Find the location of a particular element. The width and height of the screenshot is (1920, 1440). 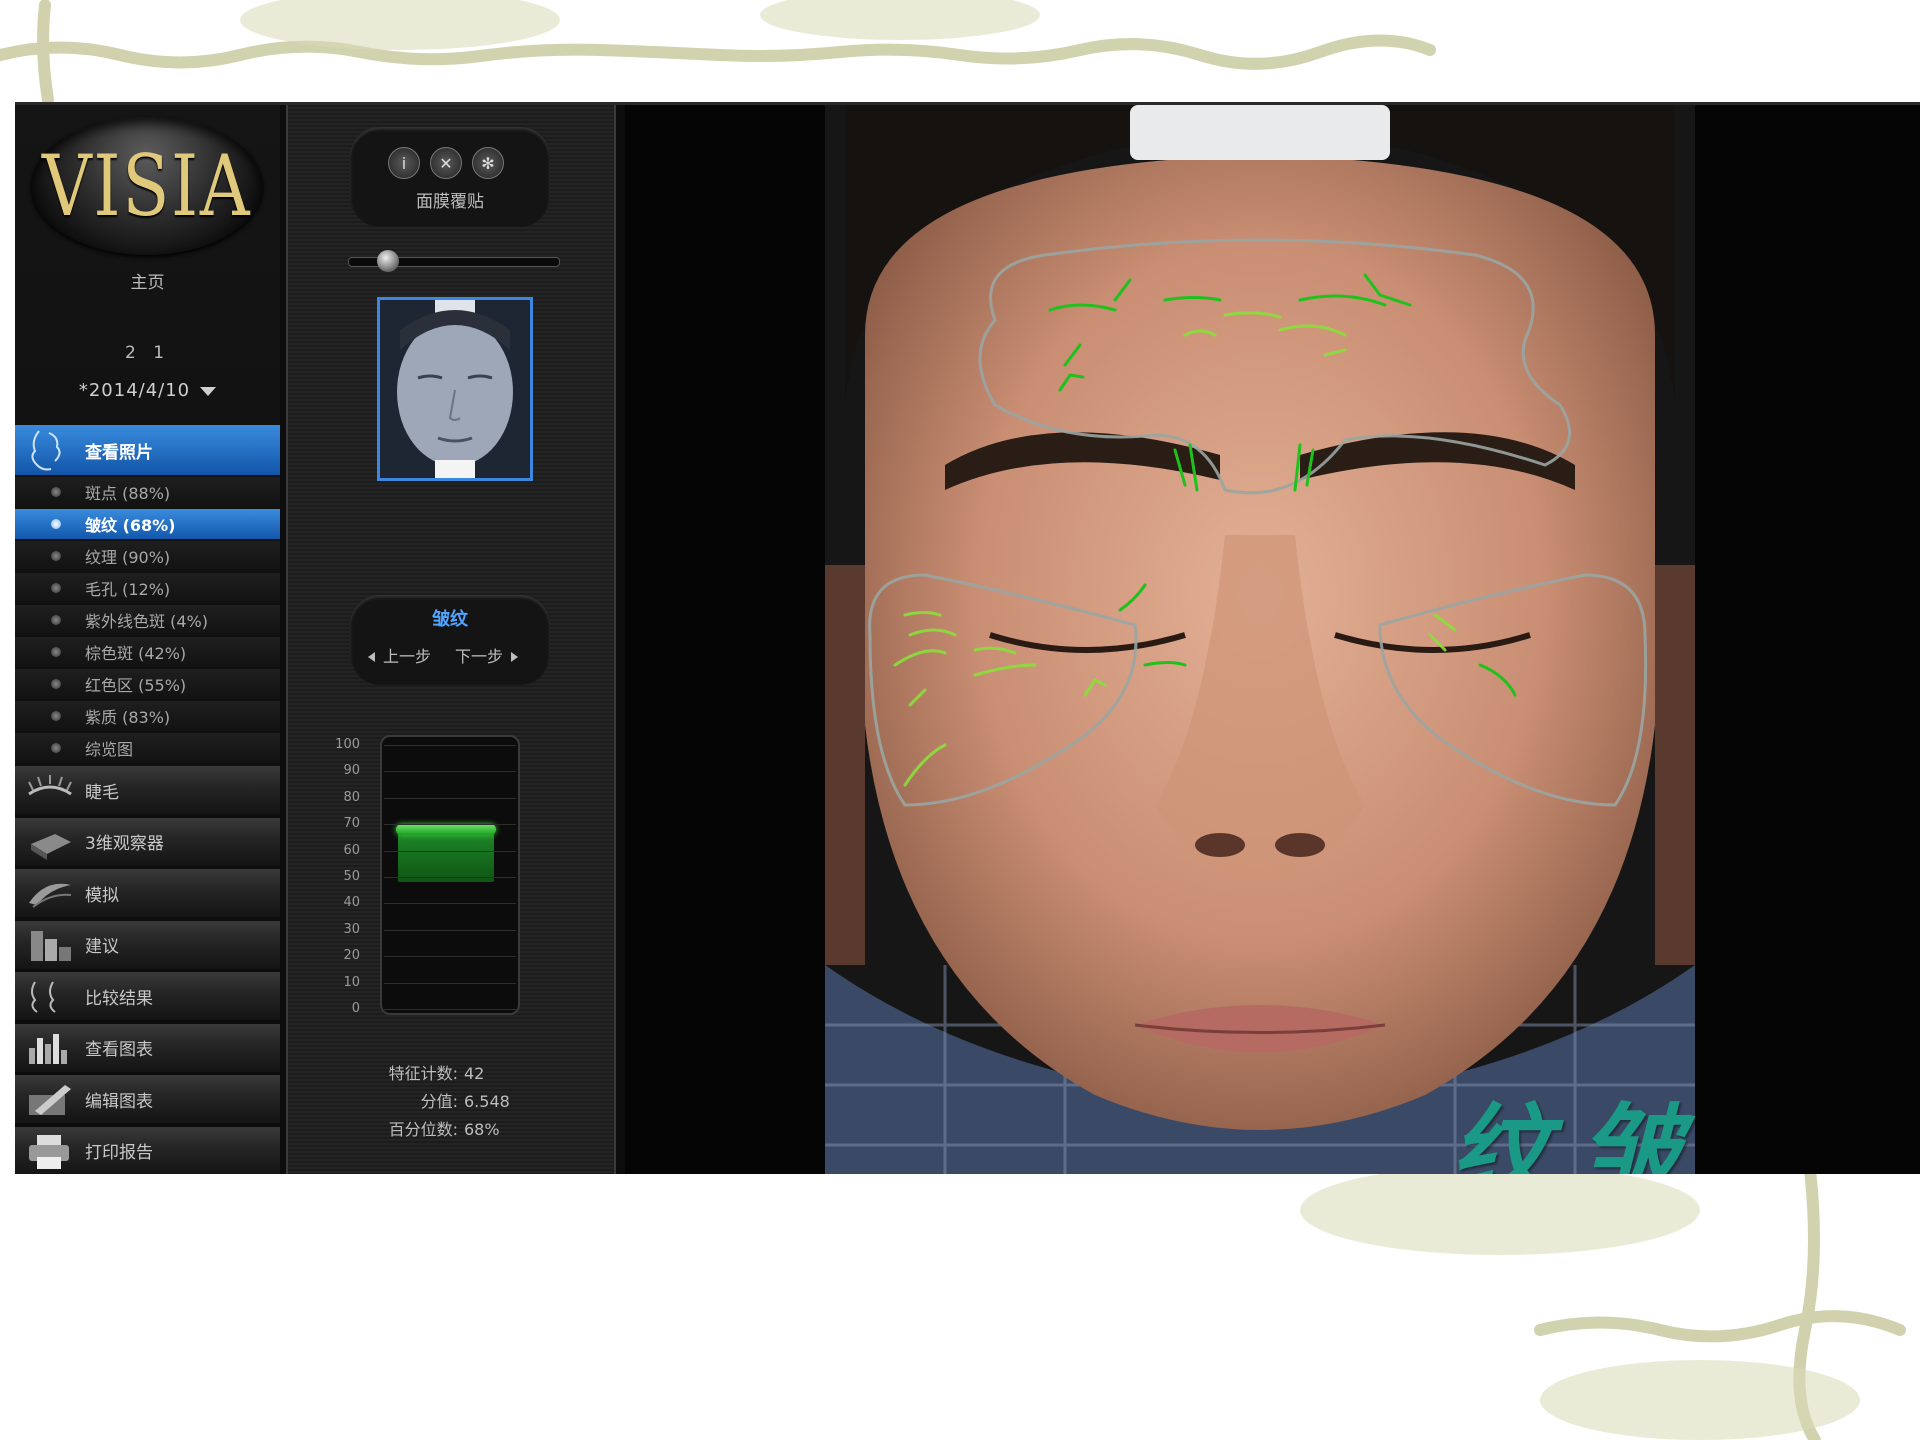

overlay-control: i ✕ ✻ 面膜覆贴 is located at coordinates (450, 177).